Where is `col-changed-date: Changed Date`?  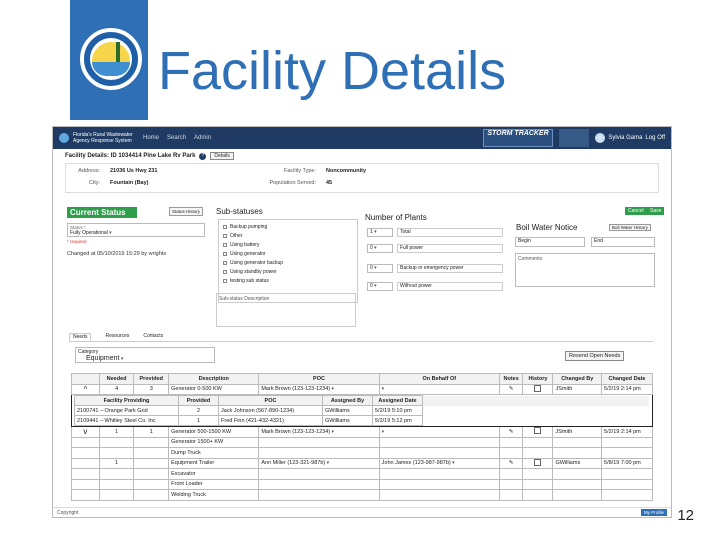 col-changed-date: Changed Date is located at coordinates (627, 379).